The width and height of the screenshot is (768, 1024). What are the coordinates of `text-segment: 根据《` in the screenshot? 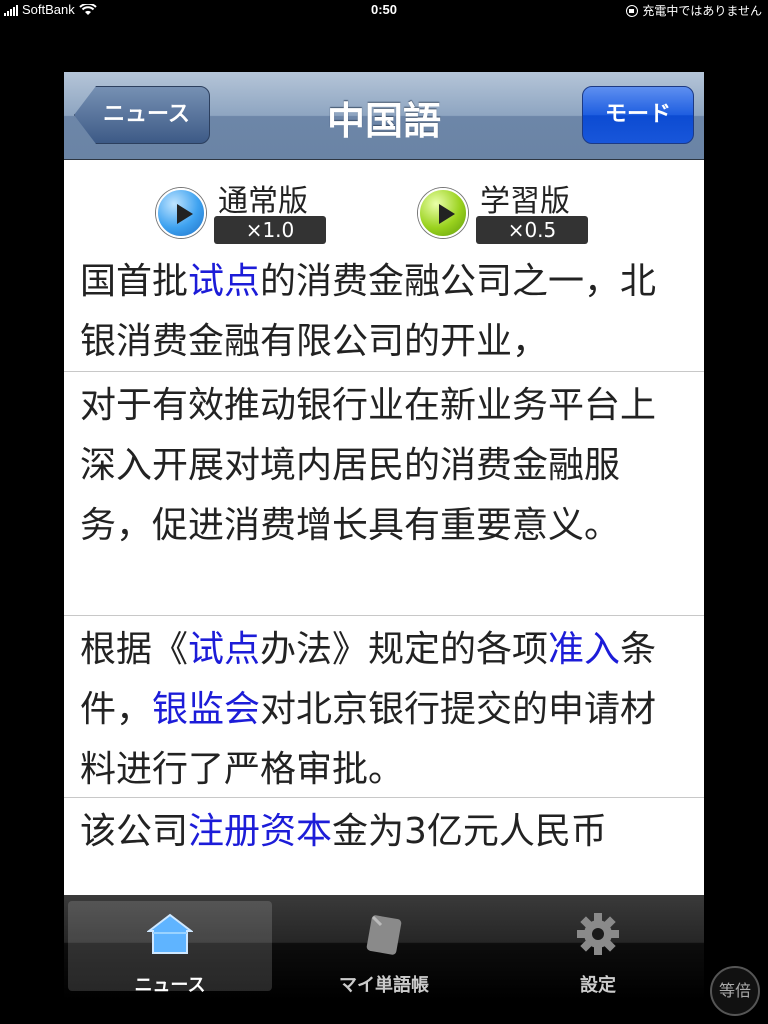 It's located at (134, 649).